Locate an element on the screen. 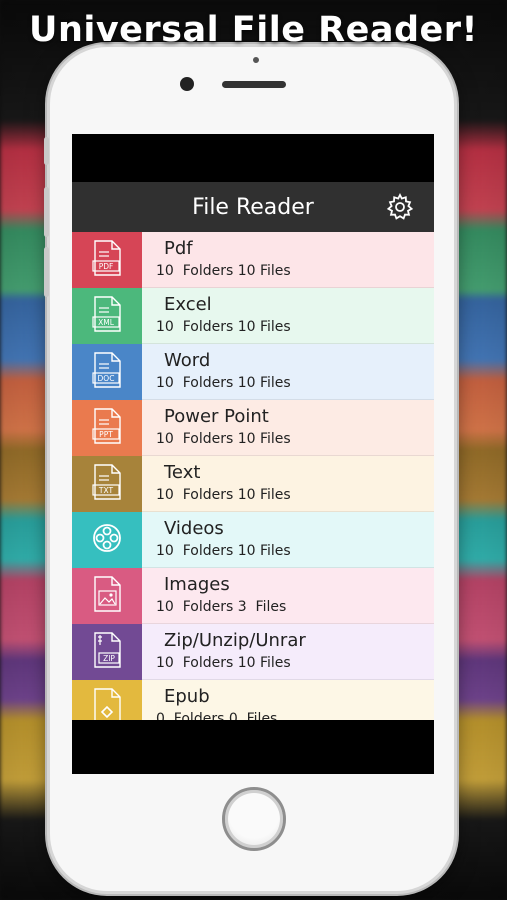  xml-file-icon: XML is located at coordinates (107, 316).